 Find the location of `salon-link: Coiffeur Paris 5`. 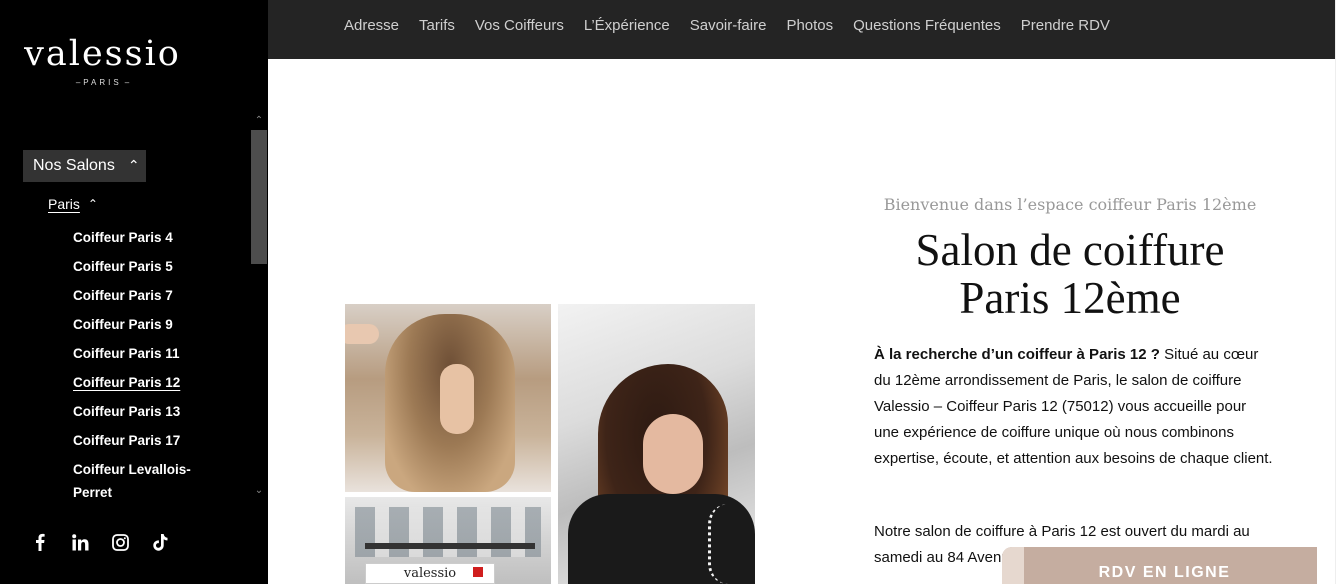

salon-link: Coiffeur Paris 5 is located at coordinates (148, 269).